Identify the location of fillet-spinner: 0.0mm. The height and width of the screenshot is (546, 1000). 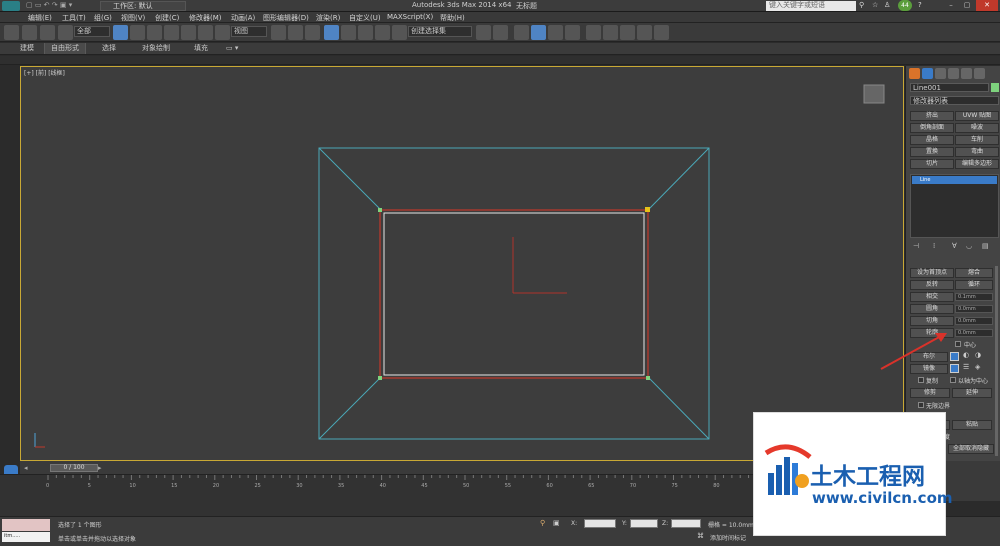
(974, 309).